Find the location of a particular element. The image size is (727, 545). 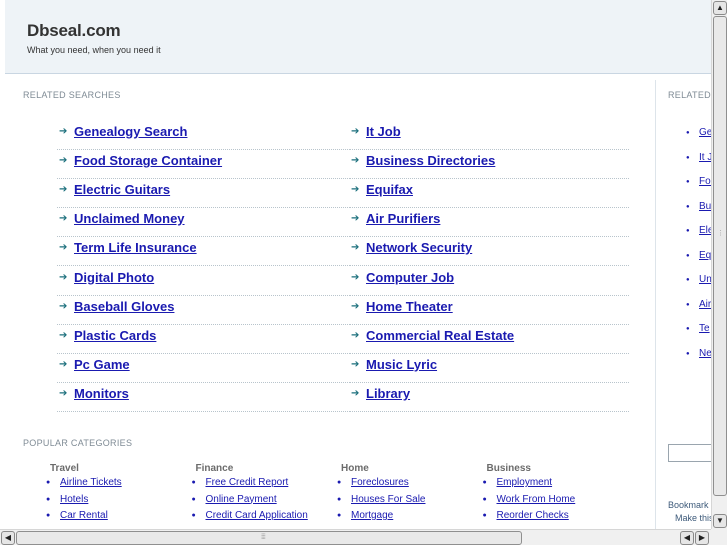

related-search-link: Genealogy Search is located at coordinates (130, 131).